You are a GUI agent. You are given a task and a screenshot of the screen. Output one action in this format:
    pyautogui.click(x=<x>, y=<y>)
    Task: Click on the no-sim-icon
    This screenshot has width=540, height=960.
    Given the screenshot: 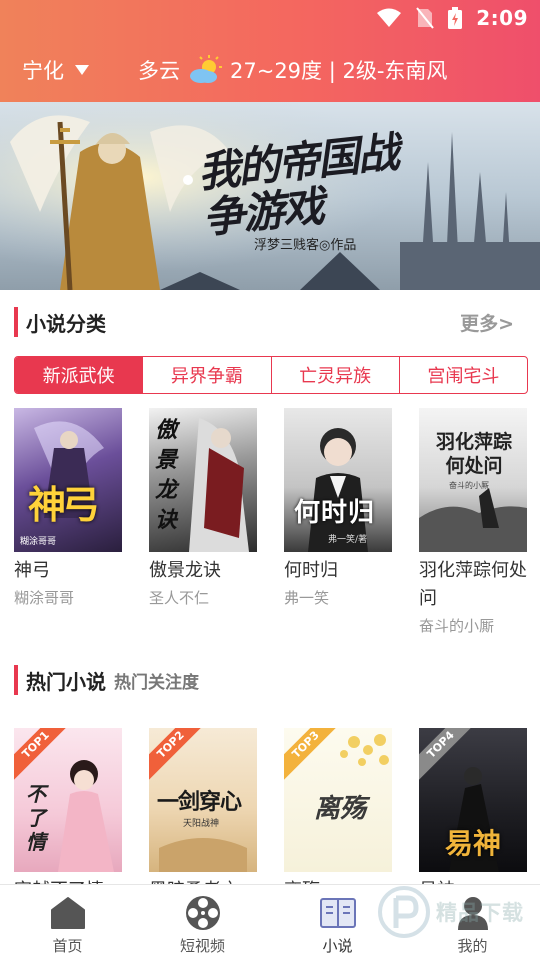 What is the action you would take?
    pyautogui.click(x=425, y=18)
    